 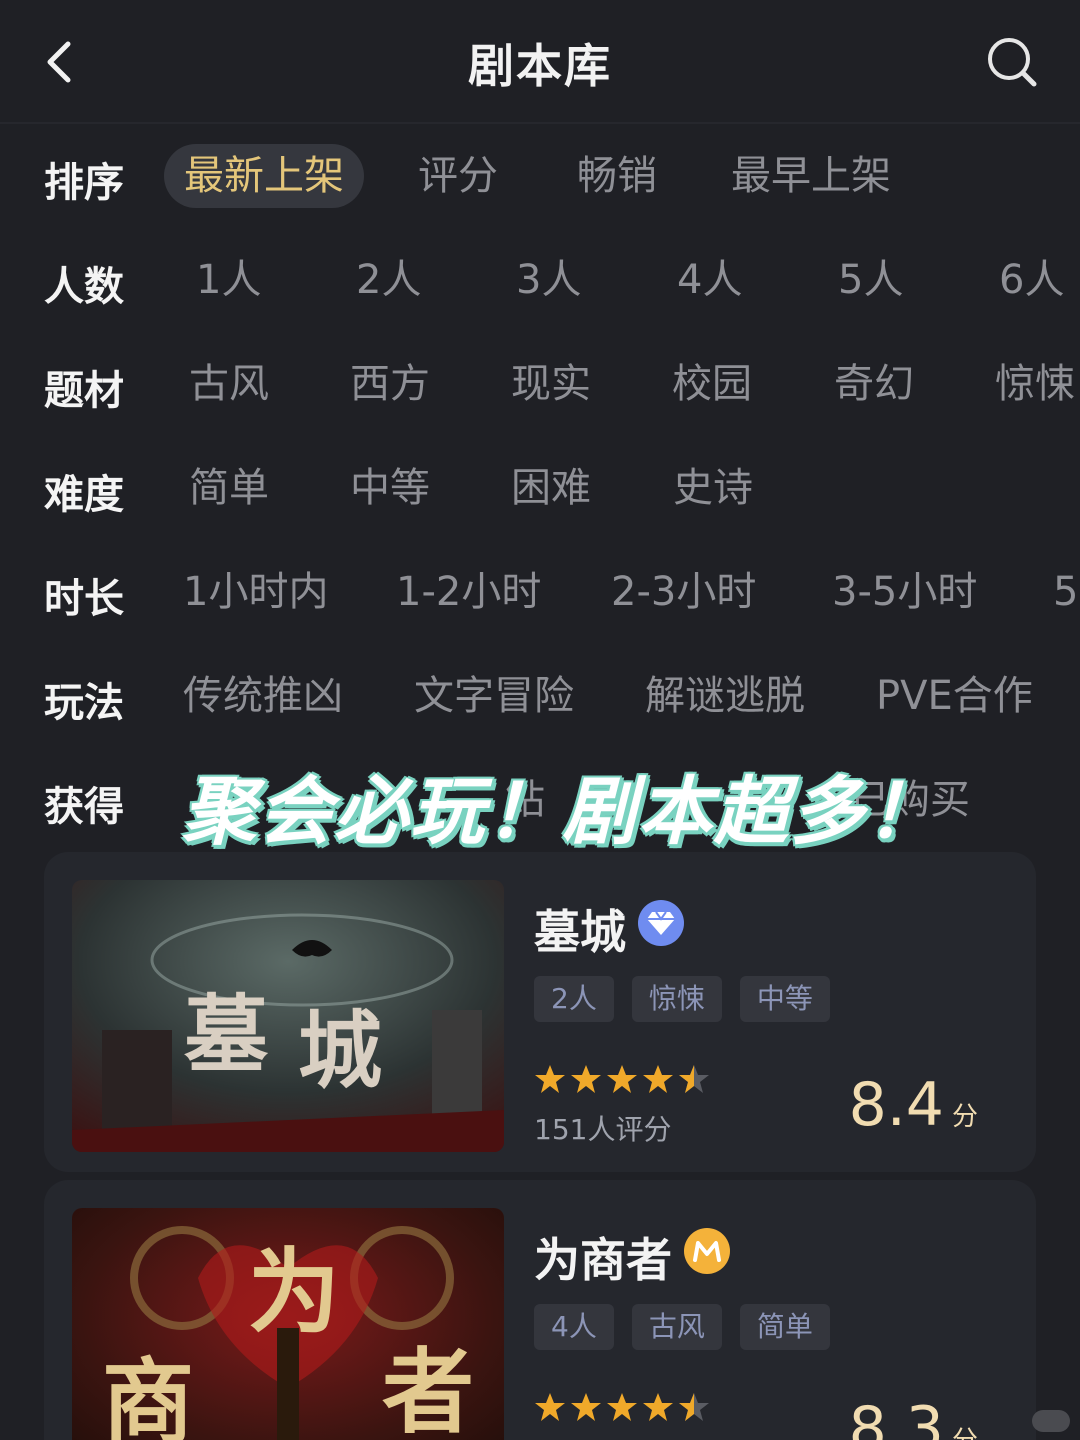 What do you see at coordinates (428, 1389) in the screenshot?
I see `cover-title-char: 者` at bounding box center [428, 1389].